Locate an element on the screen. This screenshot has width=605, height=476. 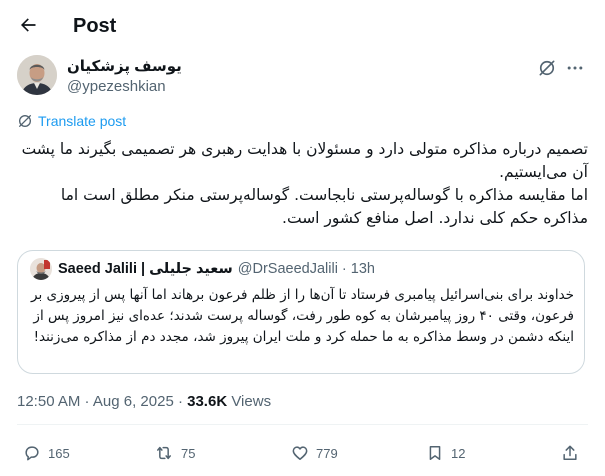
action-bar: 165 75 779 12 is located at coordinates (302, 453).